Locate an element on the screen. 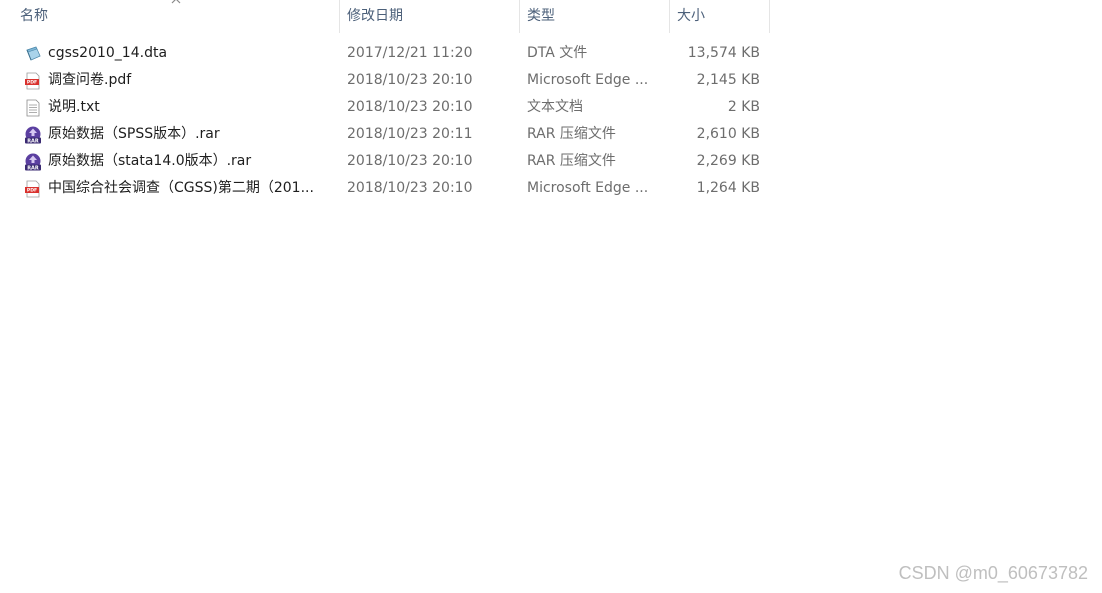  file-type: DTA 文件 is located at coordinates (557, 53).